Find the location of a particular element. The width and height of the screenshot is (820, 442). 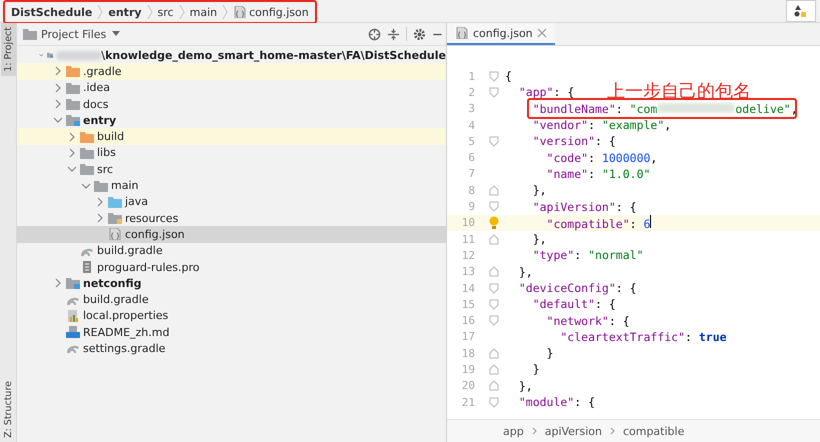

code-line: "default": { is located at coordinates (574, 304).